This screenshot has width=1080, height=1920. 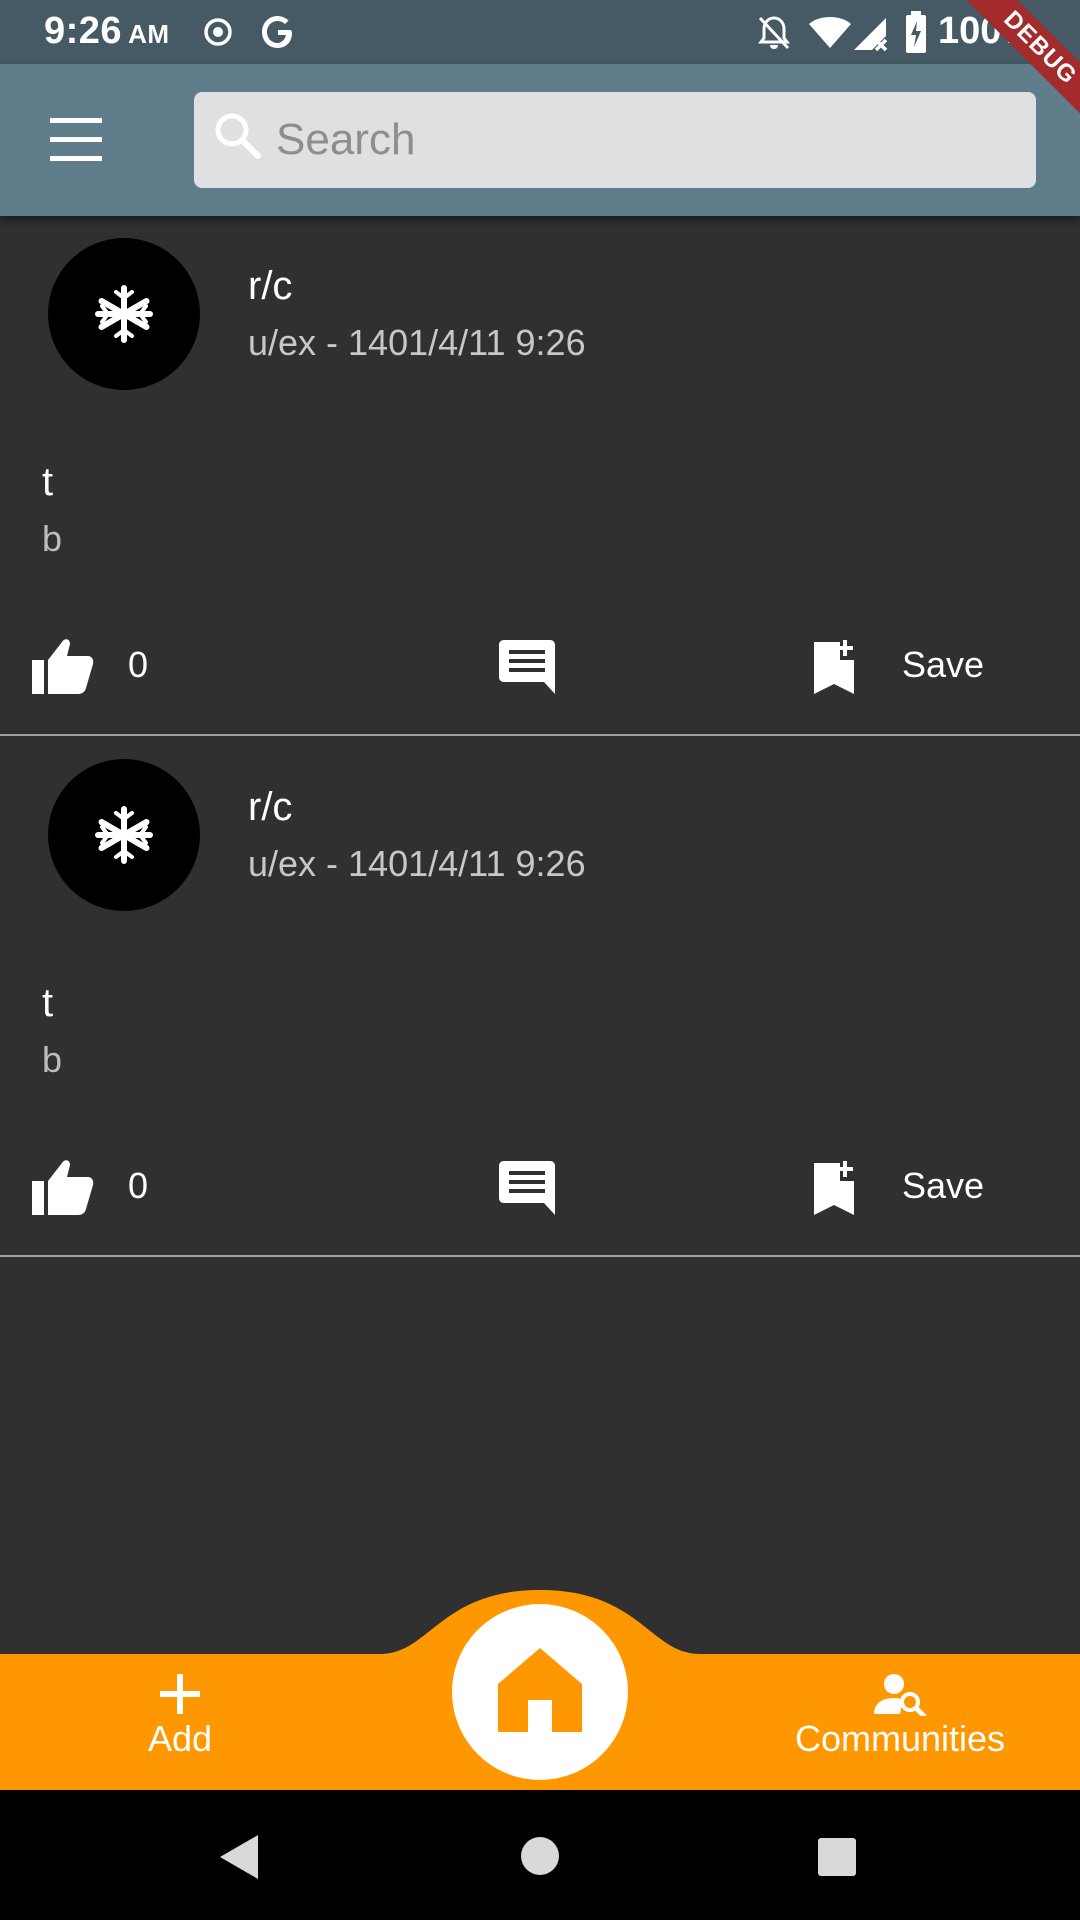 I want to click on home-icon, so click(x=540, y=1690).